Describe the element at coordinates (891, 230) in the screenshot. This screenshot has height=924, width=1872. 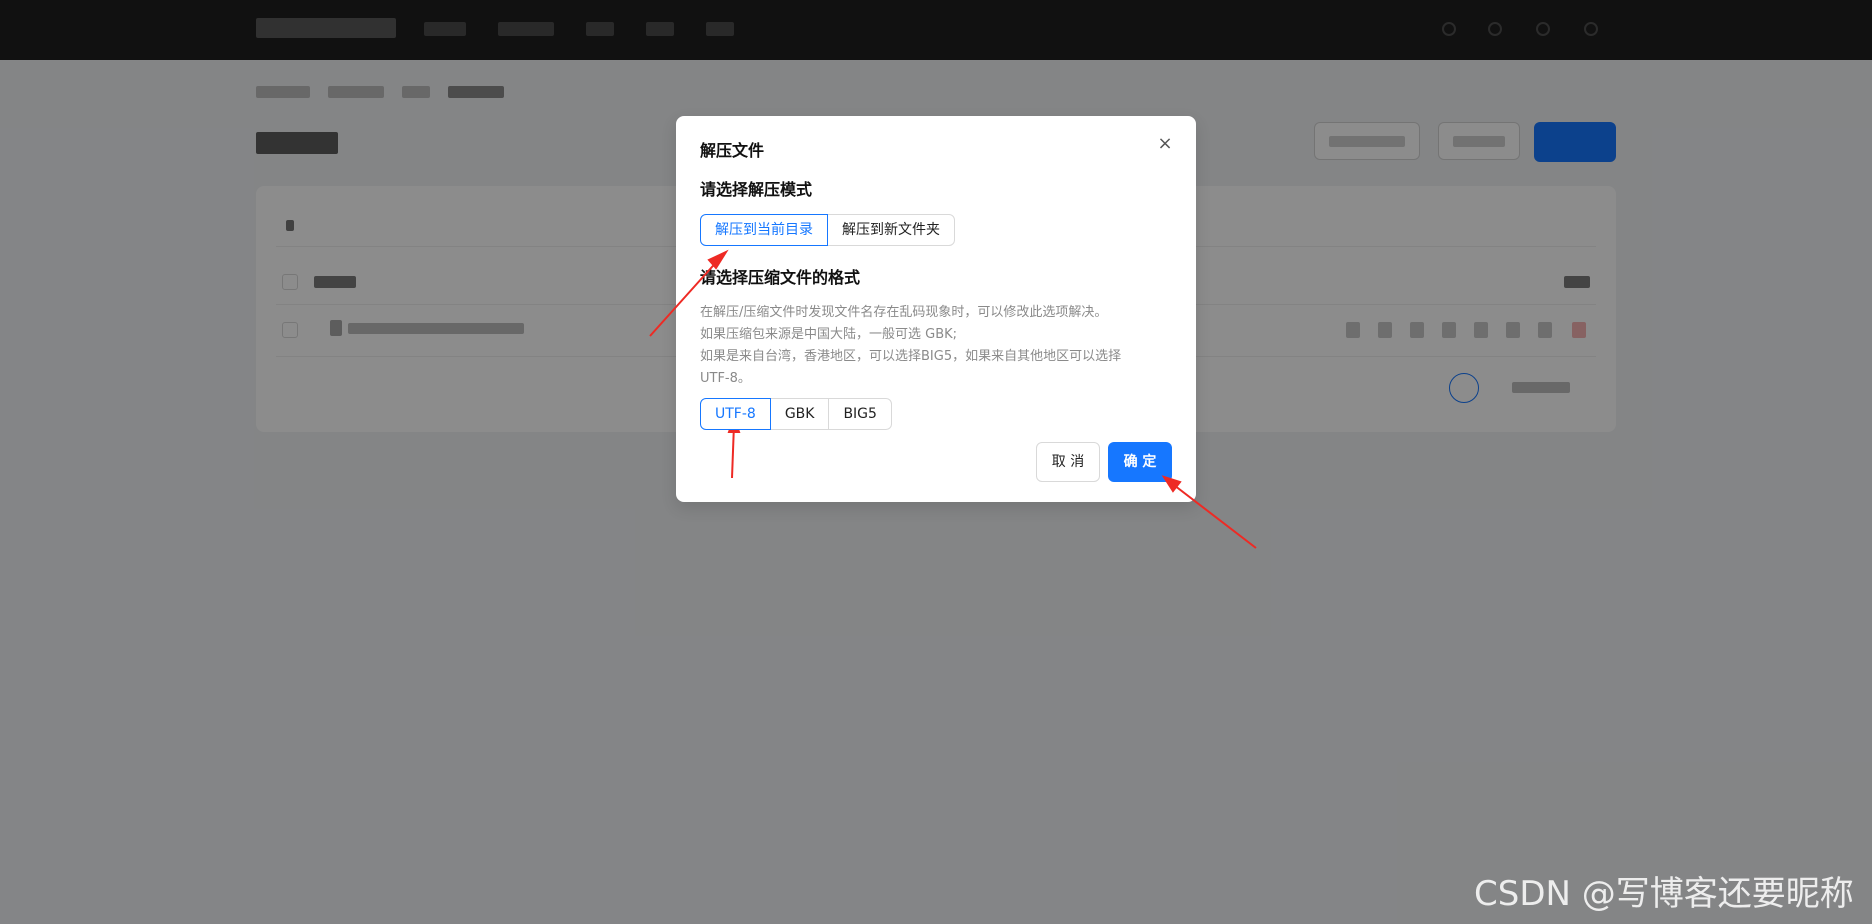
I see `mode-option-new-folder: 解压到新文件夹` at that location.